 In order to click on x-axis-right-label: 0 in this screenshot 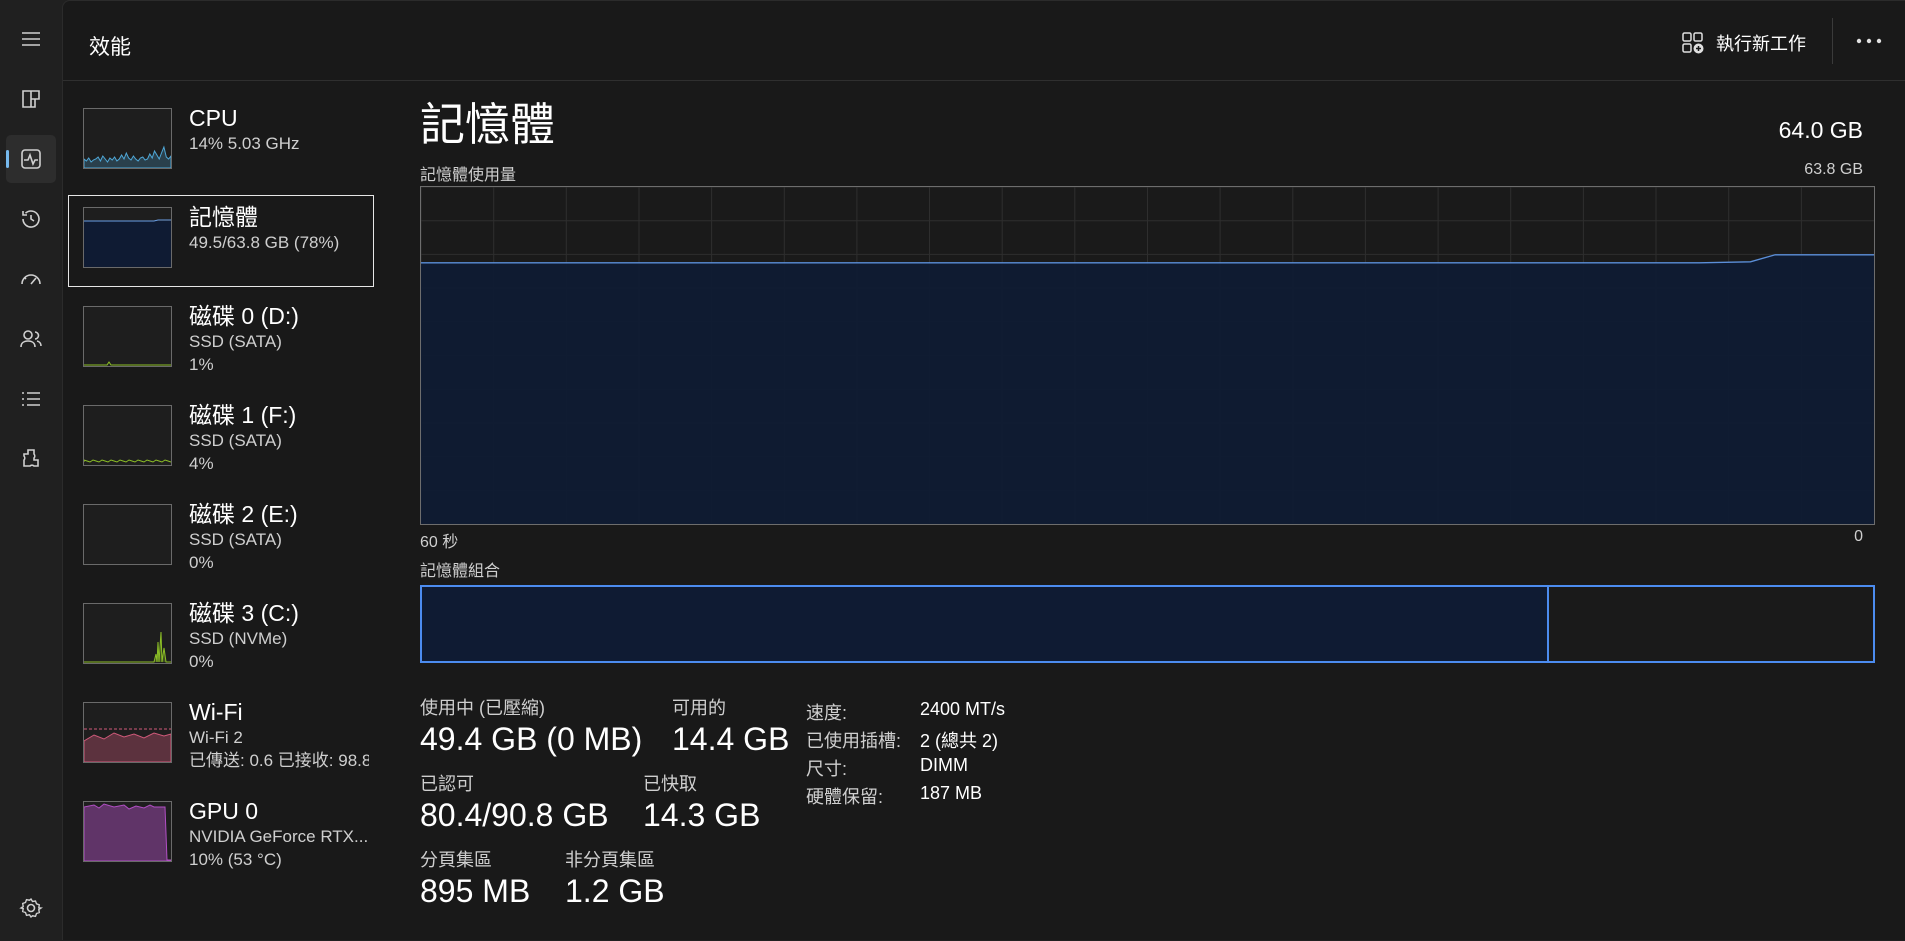, I will do `click(1858, 536)`.